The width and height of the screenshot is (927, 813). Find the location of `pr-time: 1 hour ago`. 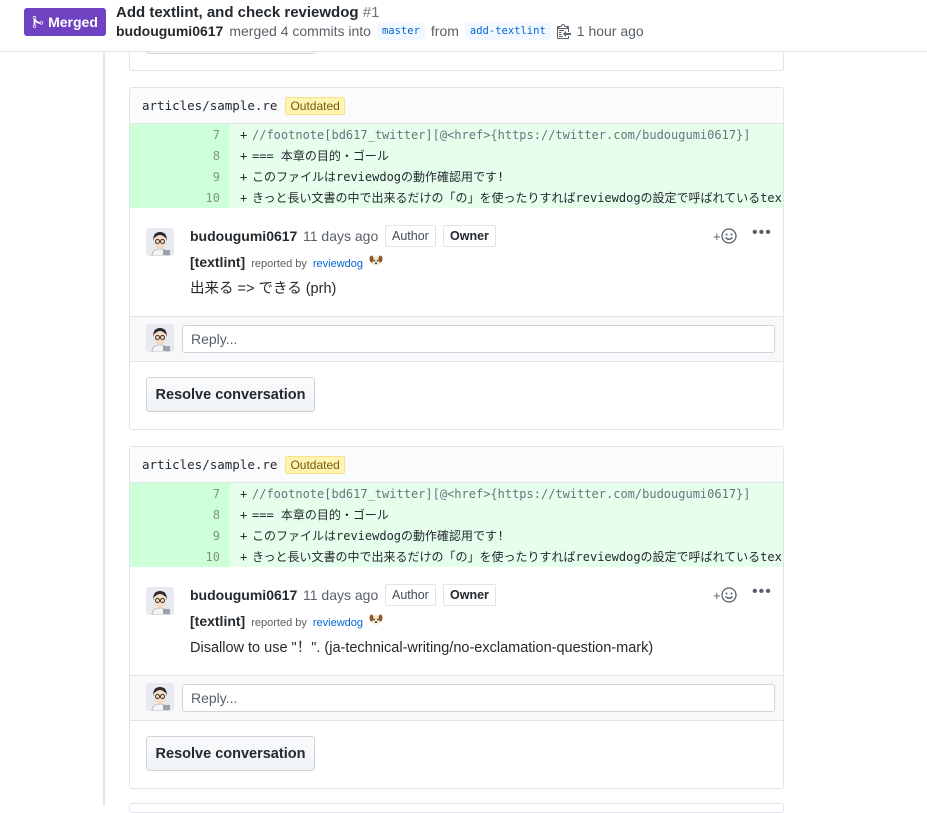

pr-time: 1 hour ago is located at coordinates (610, 31).